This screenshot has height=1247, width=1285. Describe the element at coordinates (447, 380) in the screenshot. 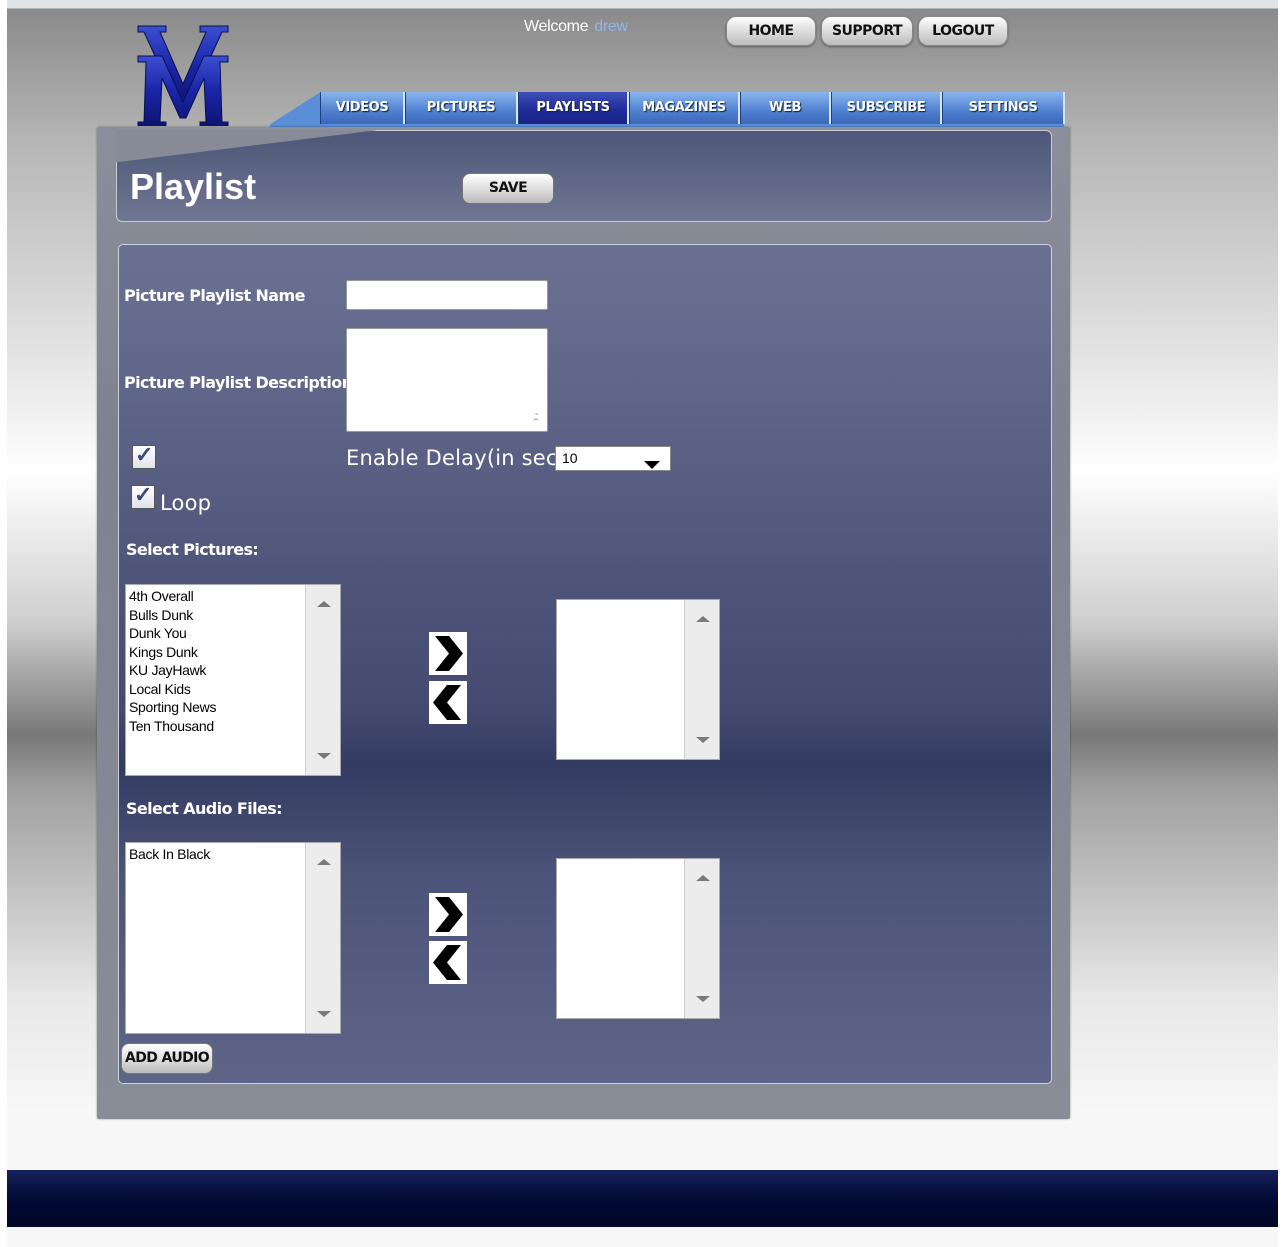

I see `playlist-description-input: .::` at that location.